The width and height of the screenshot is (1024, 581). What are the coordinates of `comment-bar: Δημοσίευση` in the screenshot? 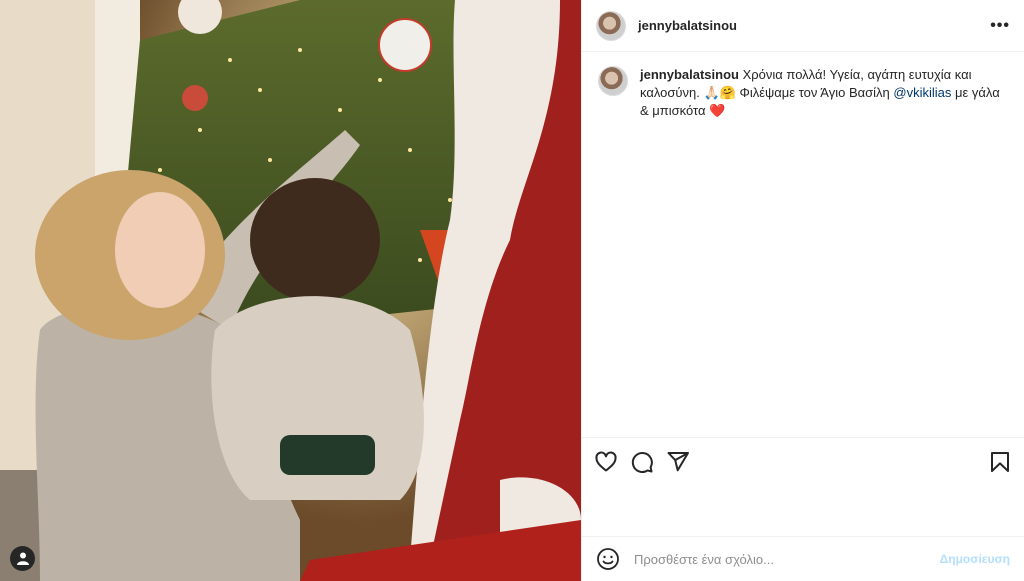 It's located at (803, 558).